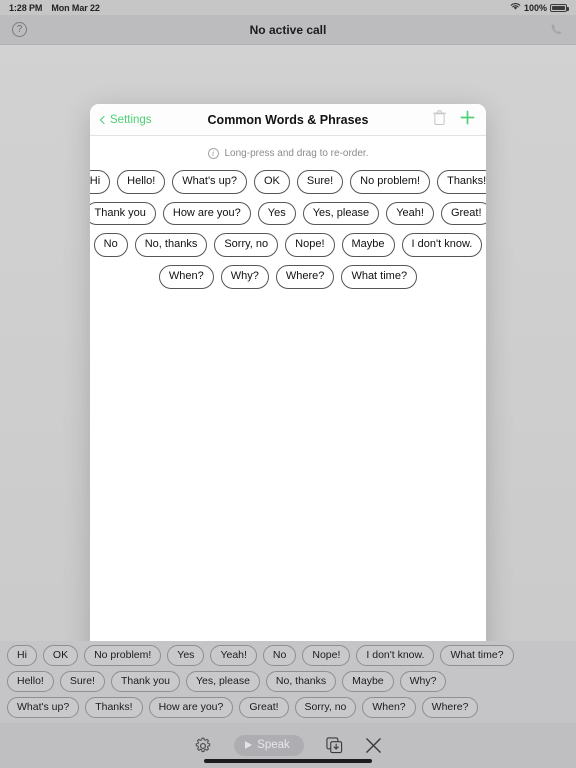  Describe the element at coordinates (203, 746) in the screenshot. I see `gear-icon` at that location.